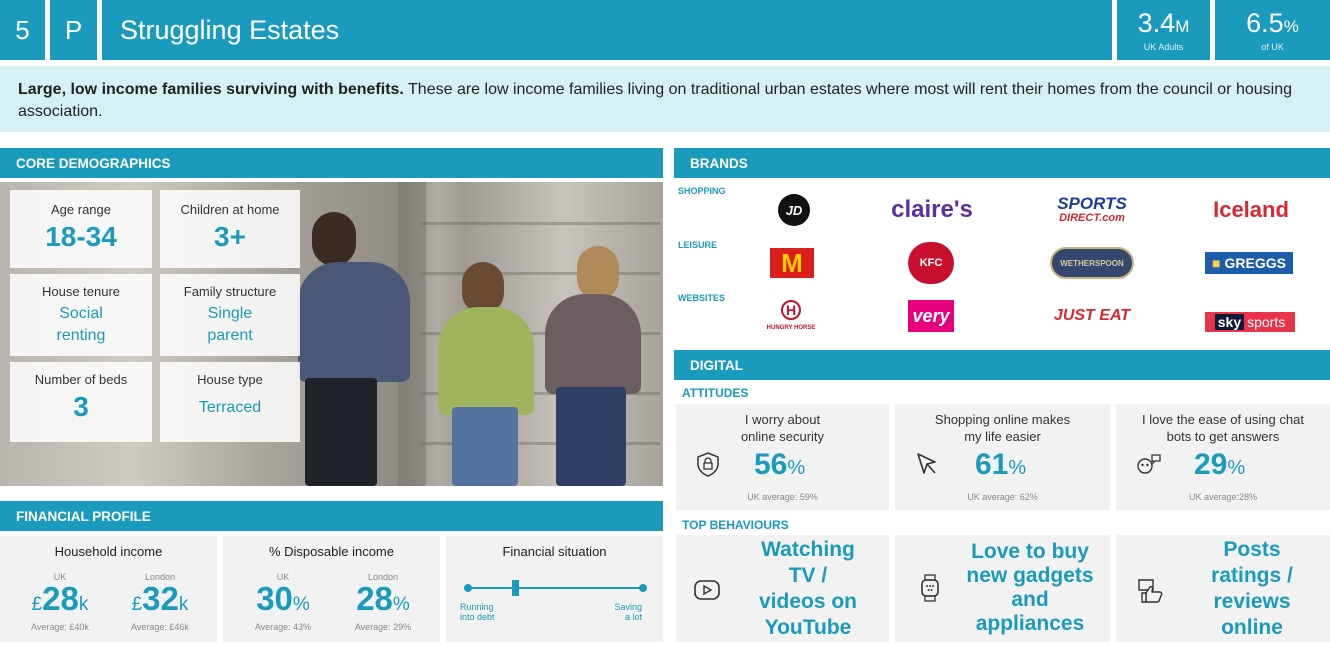  What do you see at coordinates (515, 588) in the screenshot?
I see `financial-situation-marker` at bounding box center [515, 588].